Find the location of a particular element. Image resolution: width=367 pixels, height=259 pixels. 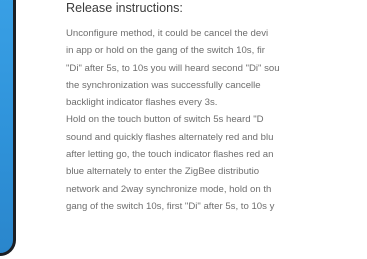

section-title: Release instructions: is located at coordinates (124, 8).